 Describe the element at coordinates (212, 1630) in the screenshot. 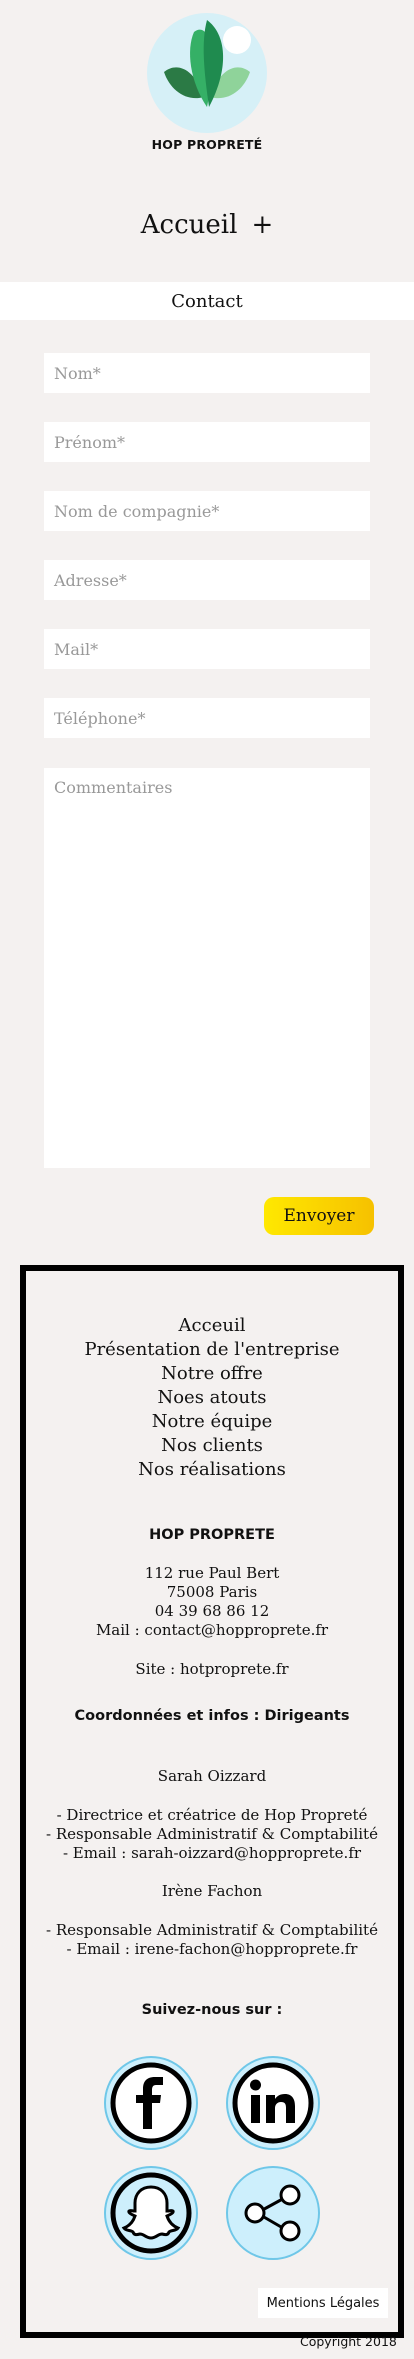

I see `footer-mail: Mail : contact@hopproprete.fr` at that location.